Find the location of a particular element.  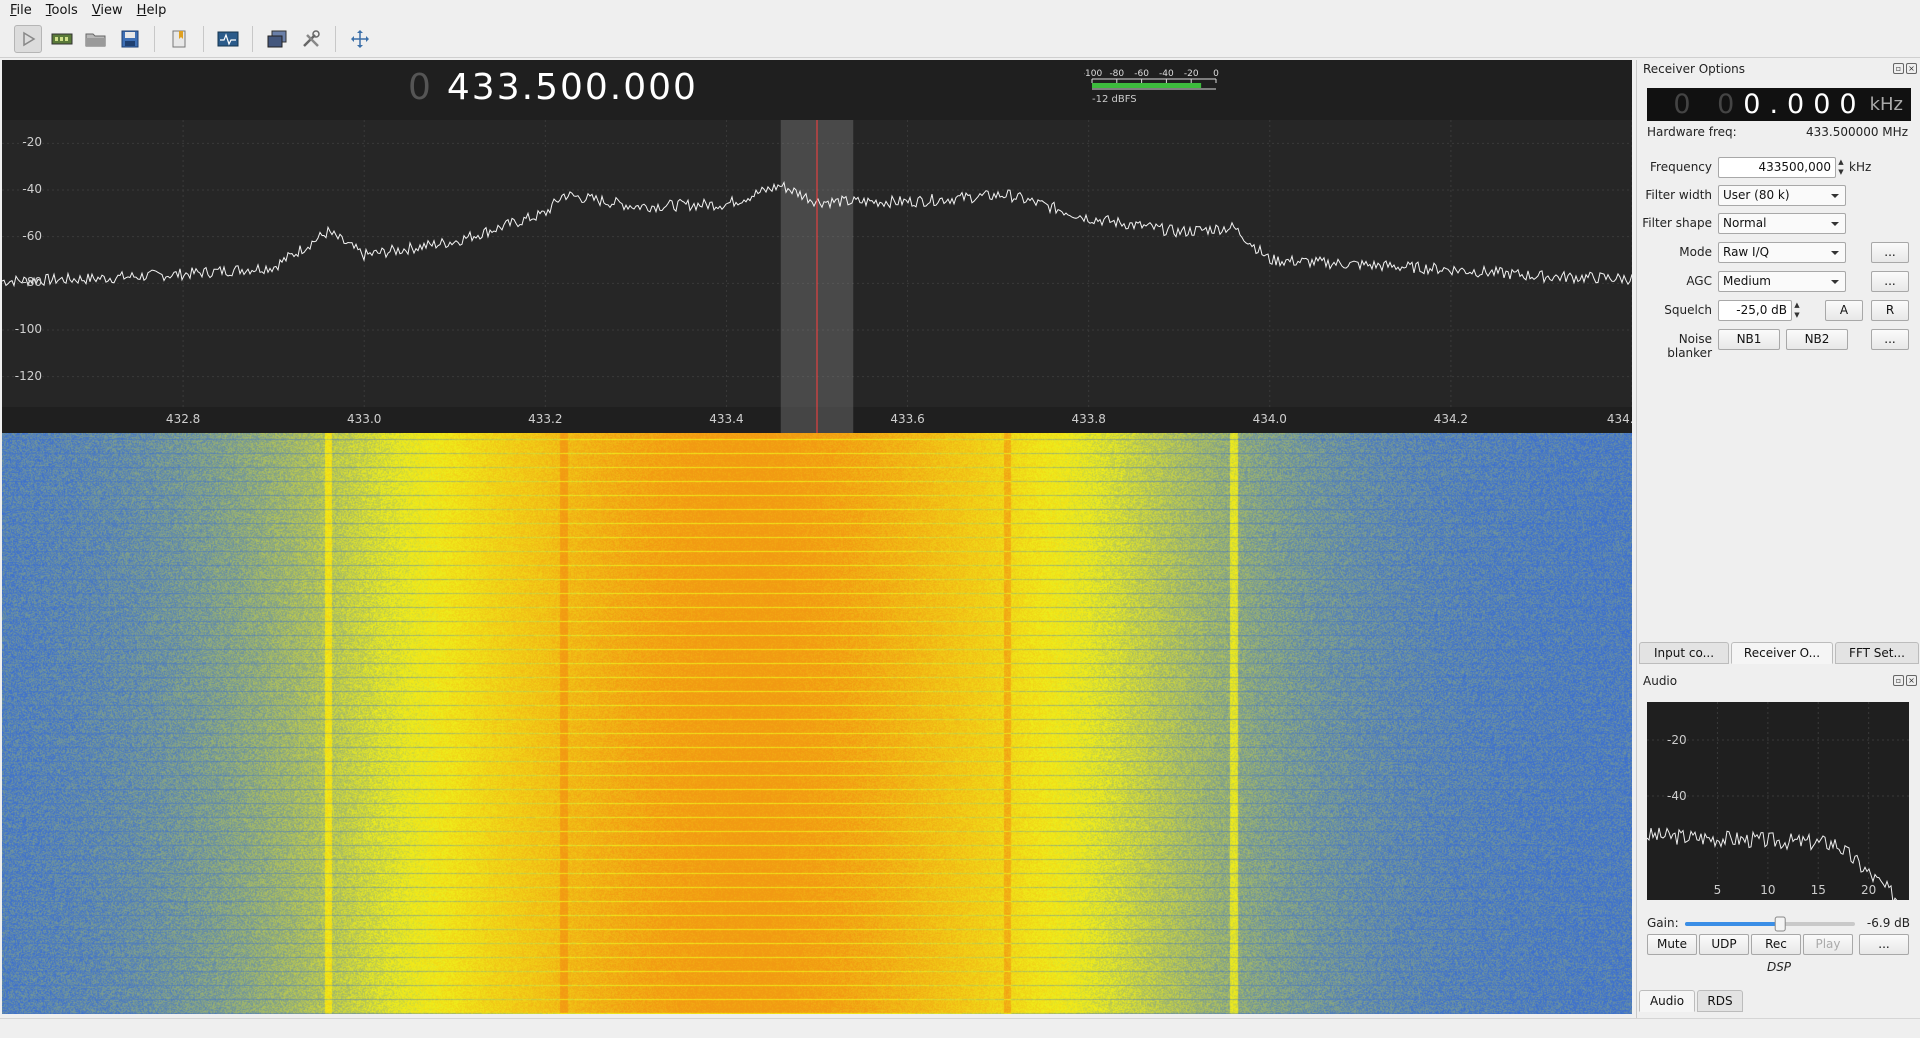

nb1-button: NB1 is located at coordinates (1749, 339).